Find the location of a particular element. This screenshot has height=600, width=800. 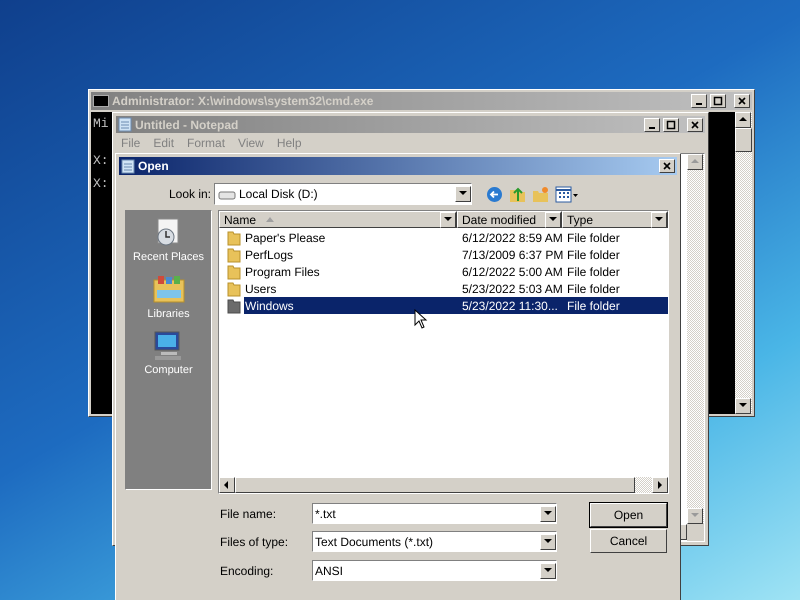

file-name: Windows is located at coordinates (350, 305).